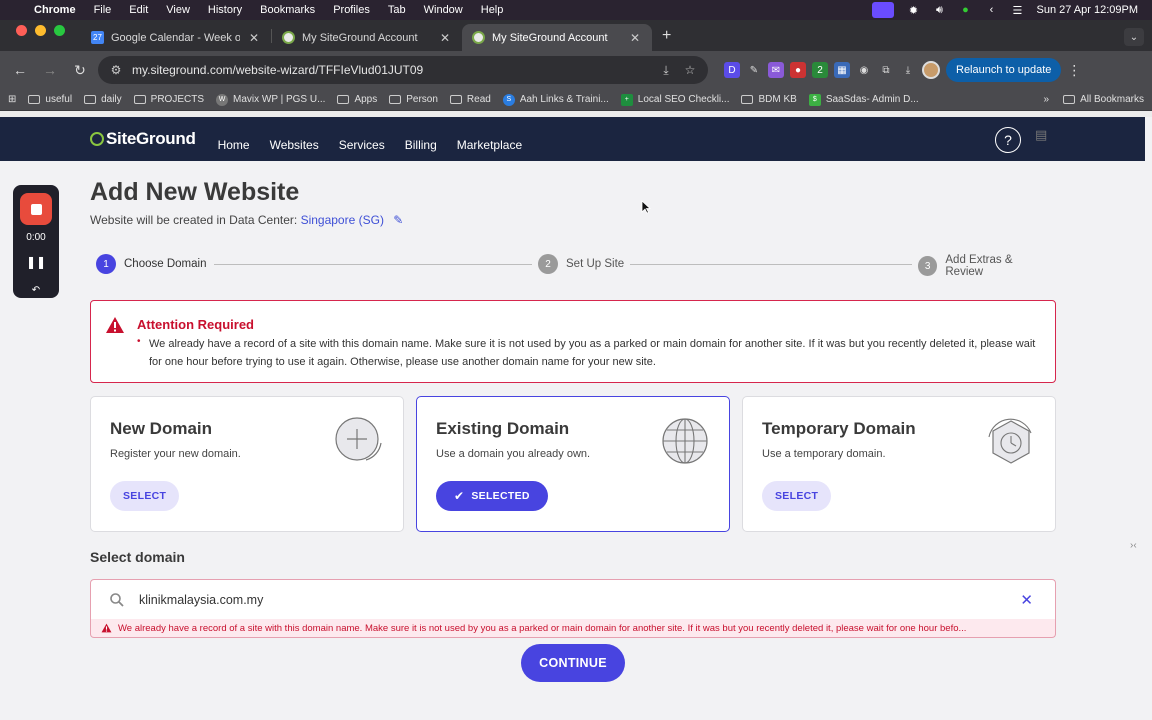 This screenshot has width=1152, height=720. What do you see at coordinates (864, 70) in the screenshot?
I see `extension-camera-icon: ◉` at bounding box center [864, 70].